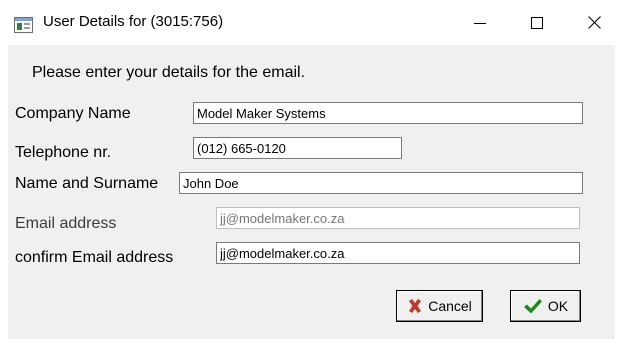 Image resolution: width=623 pixels, height=339 pixels. I want to click on email-input, so click(398, 218).